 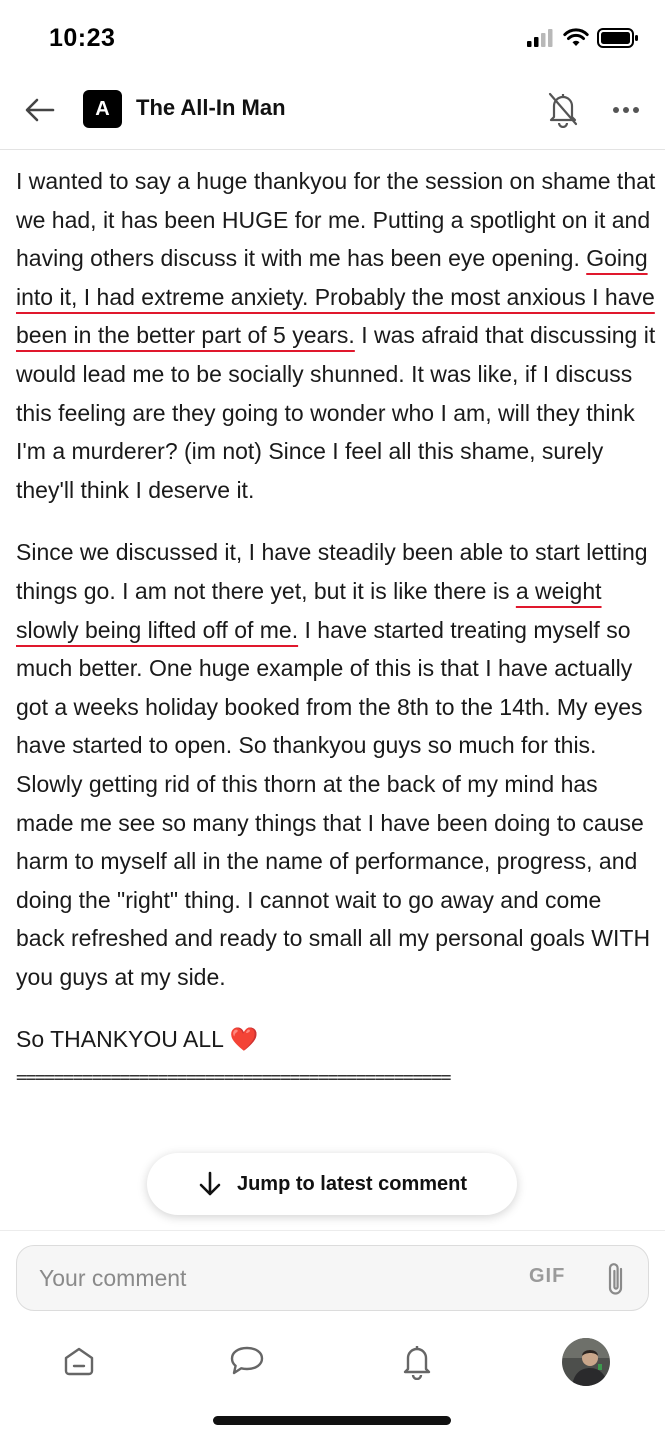 What do you see at coordinates (113, 1278) in the screenshot?
I see `comment-placeholder: Your comment` at bounding box center [113, 1278].